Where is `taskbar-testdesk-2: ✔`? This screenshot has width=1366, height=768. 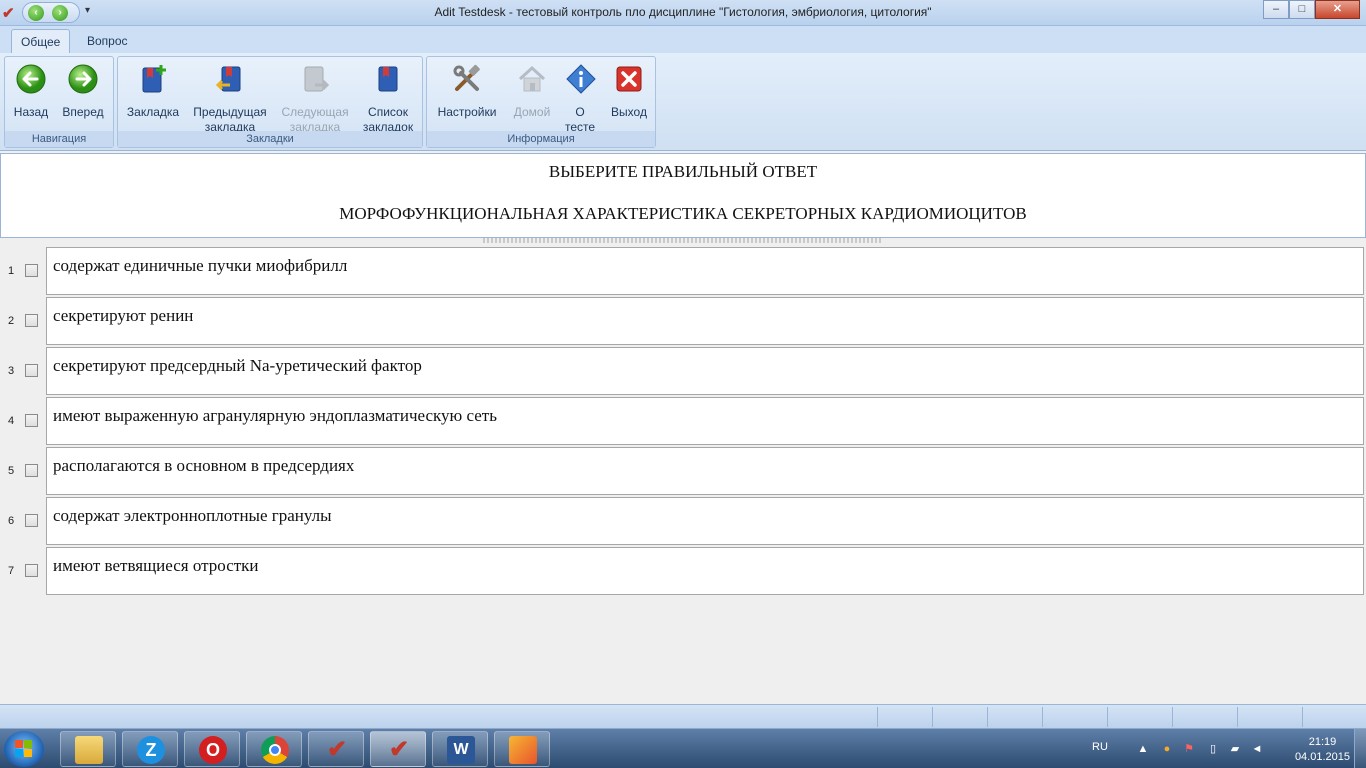
taskbar-testdesk-2: ✔ is located at coordinates (398, 749).